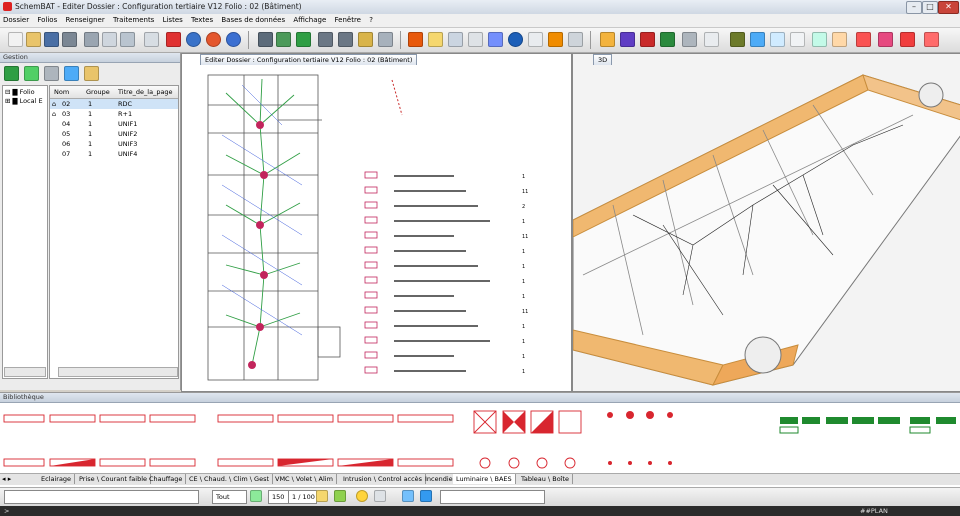 The width and height of the screenshot is (960, 516). I want to click on tab-scroll-arrows: ◂ ▸, so click(16, 479).